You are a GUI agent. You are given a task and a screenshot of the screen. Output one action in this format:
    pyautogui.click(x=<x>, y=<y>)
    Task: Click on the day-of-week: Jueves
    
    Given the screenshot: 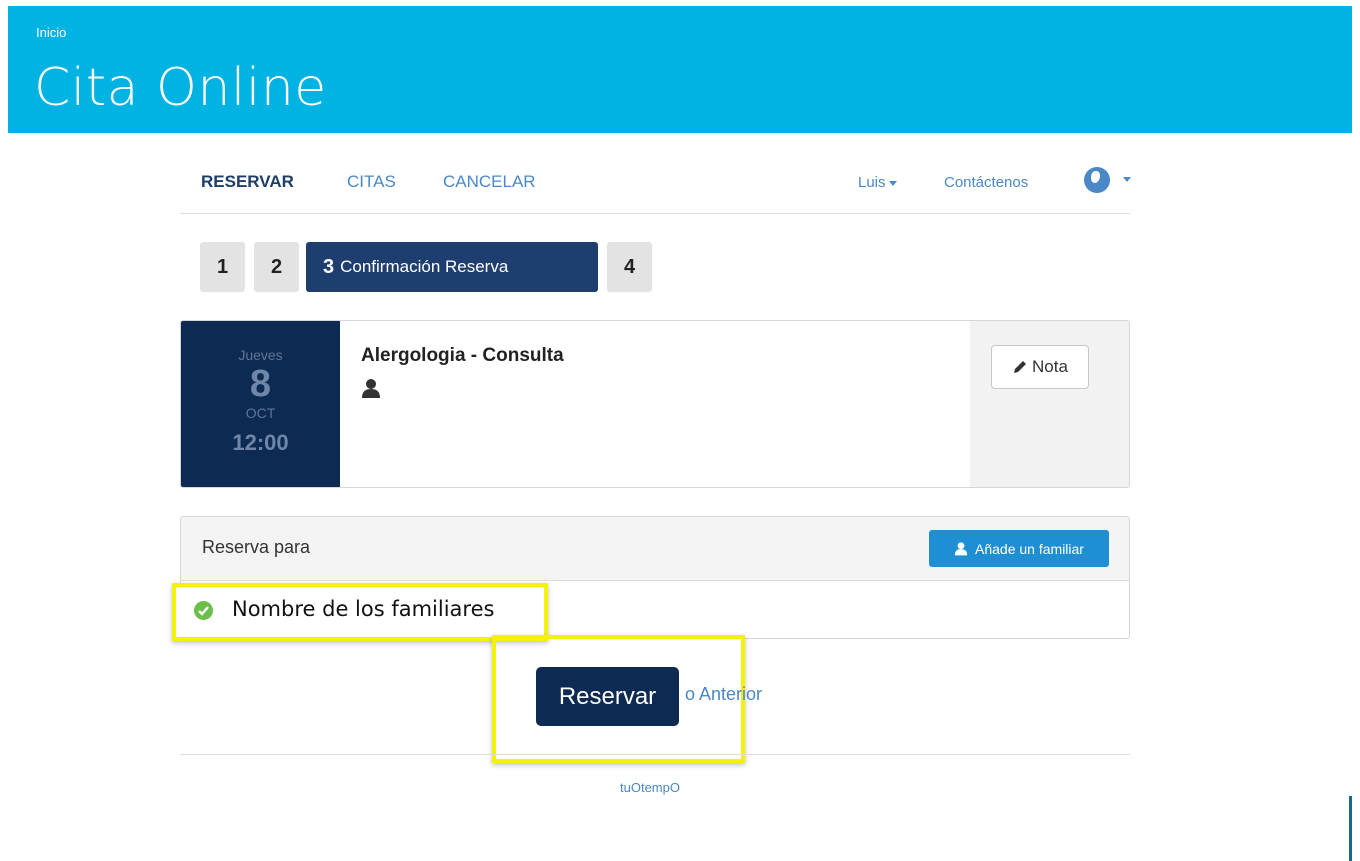 What is the action you would take?
    pyautogui.click(x=260, y=355)
    